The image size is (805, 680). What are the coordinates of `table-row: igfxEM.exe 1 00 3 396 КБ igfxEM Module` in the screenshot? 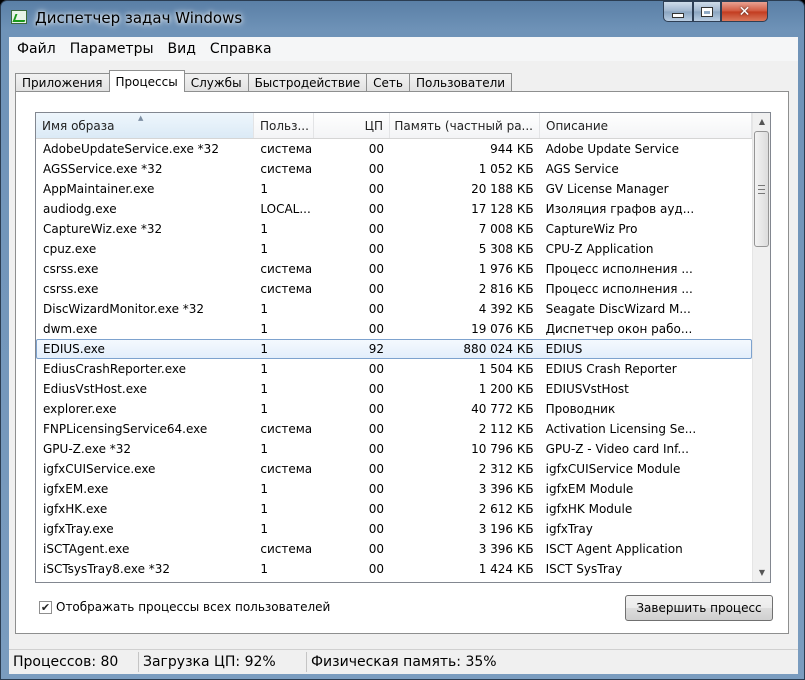 It's located at (394, 489).